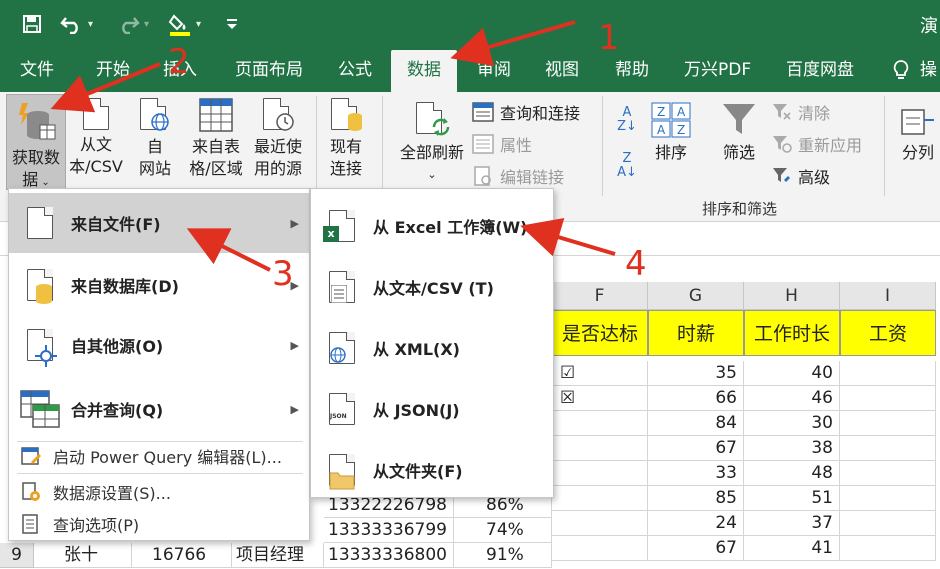 The width and height of the screenshot is (940, 569). Describe the element at coordinates (636, 264) in the screenshot. I see `annotation-number-4: 4` at that location.